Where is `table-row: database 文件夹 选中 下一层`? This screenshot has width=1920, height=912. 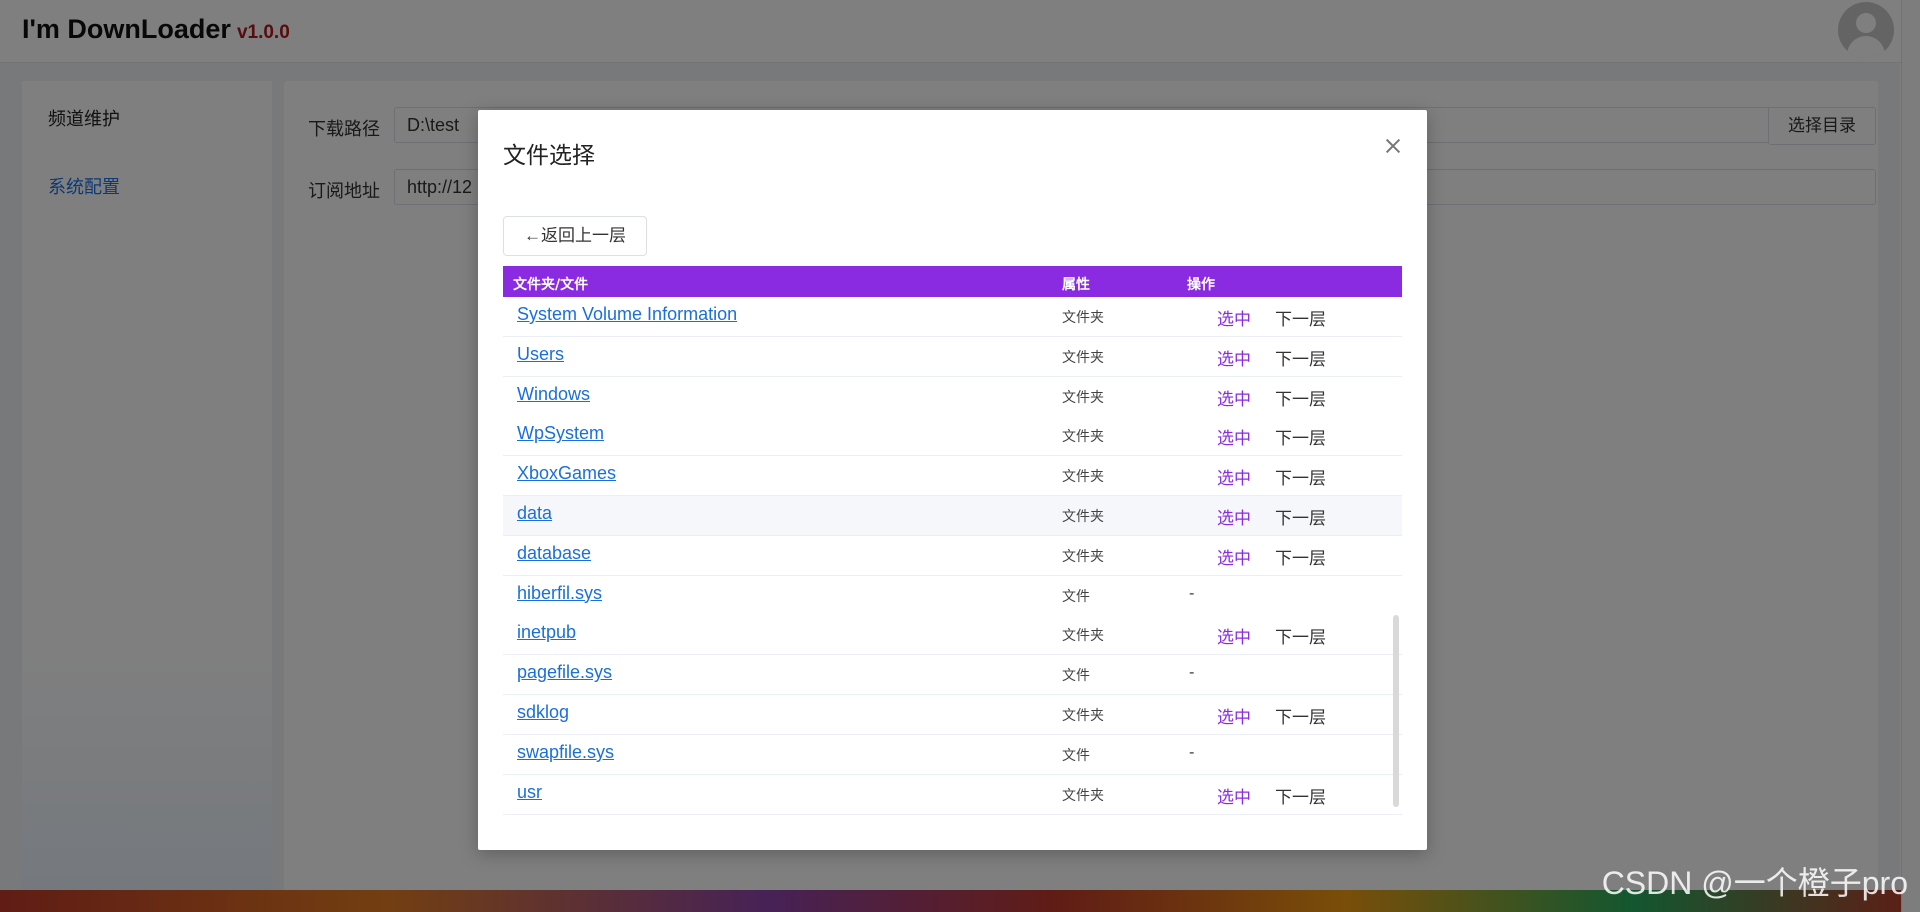 table-row: database 文件夹 选中 下一层 is located at coordinates (952, 555).